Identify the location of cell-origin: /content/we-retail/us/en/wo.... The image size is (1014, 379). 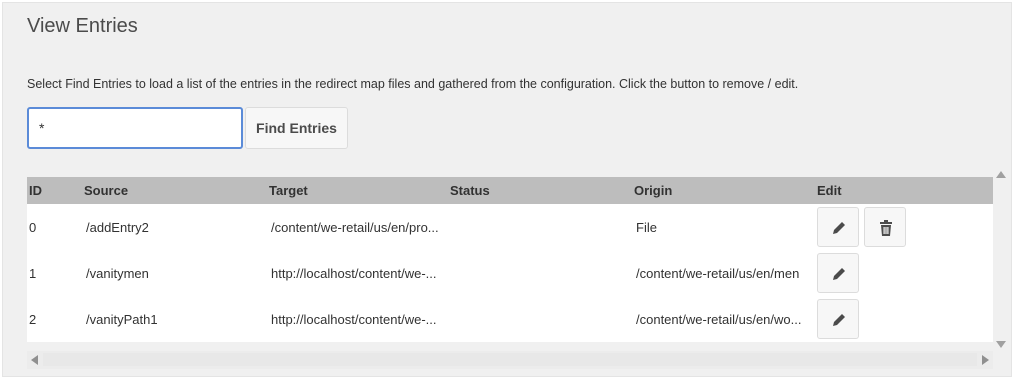
(719, 319).